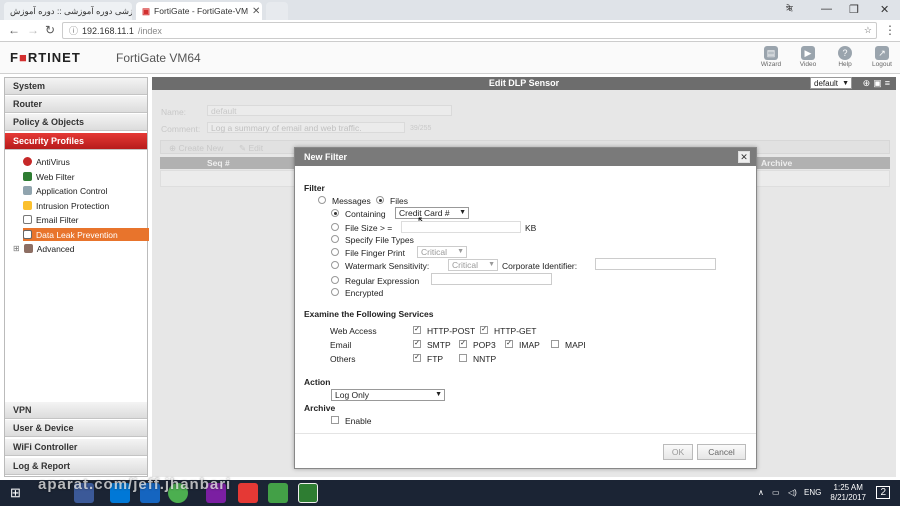 The width and height of the screenshot is (900, 506). Describe the element at coordinates (335, 280) in the screenshot. I see `regex-radio` at that location.